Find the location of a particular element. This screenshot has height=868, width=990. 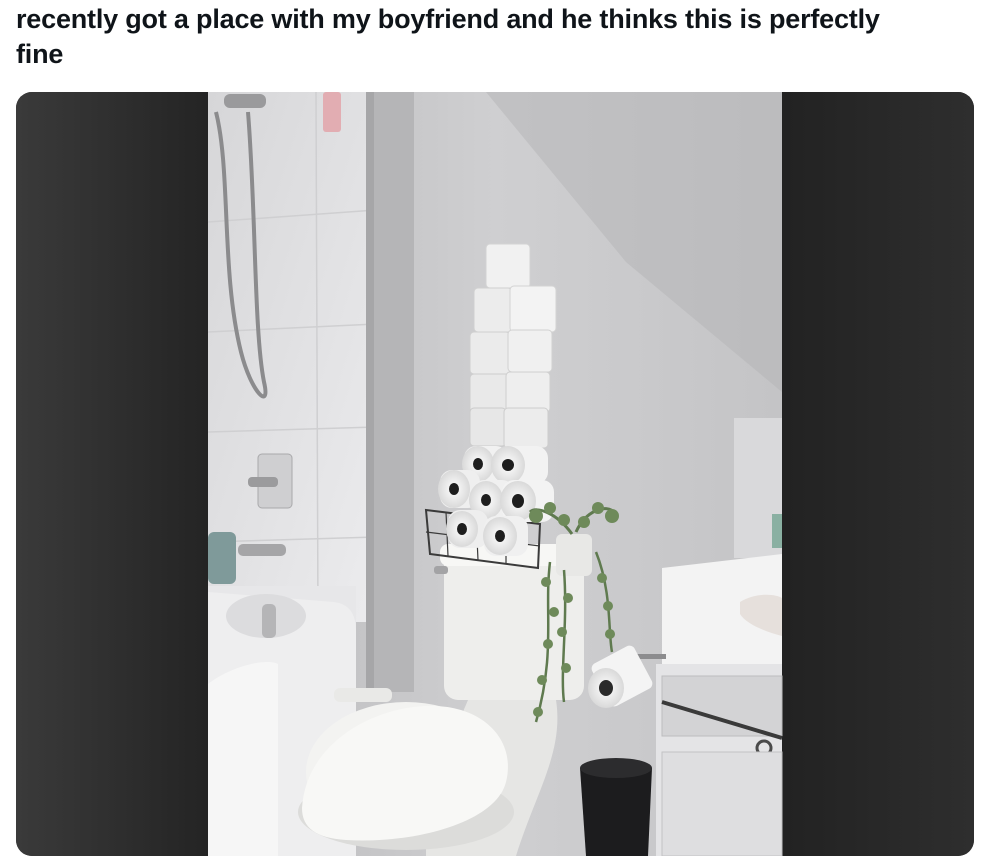

trash-can is located at coordinates (616, 812).